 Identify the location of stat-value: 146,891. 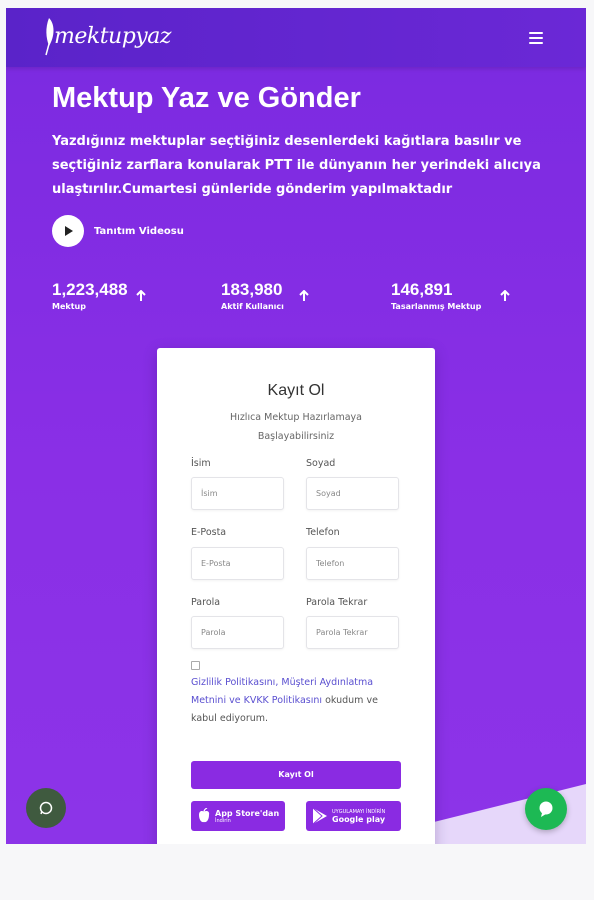
(422, 289).